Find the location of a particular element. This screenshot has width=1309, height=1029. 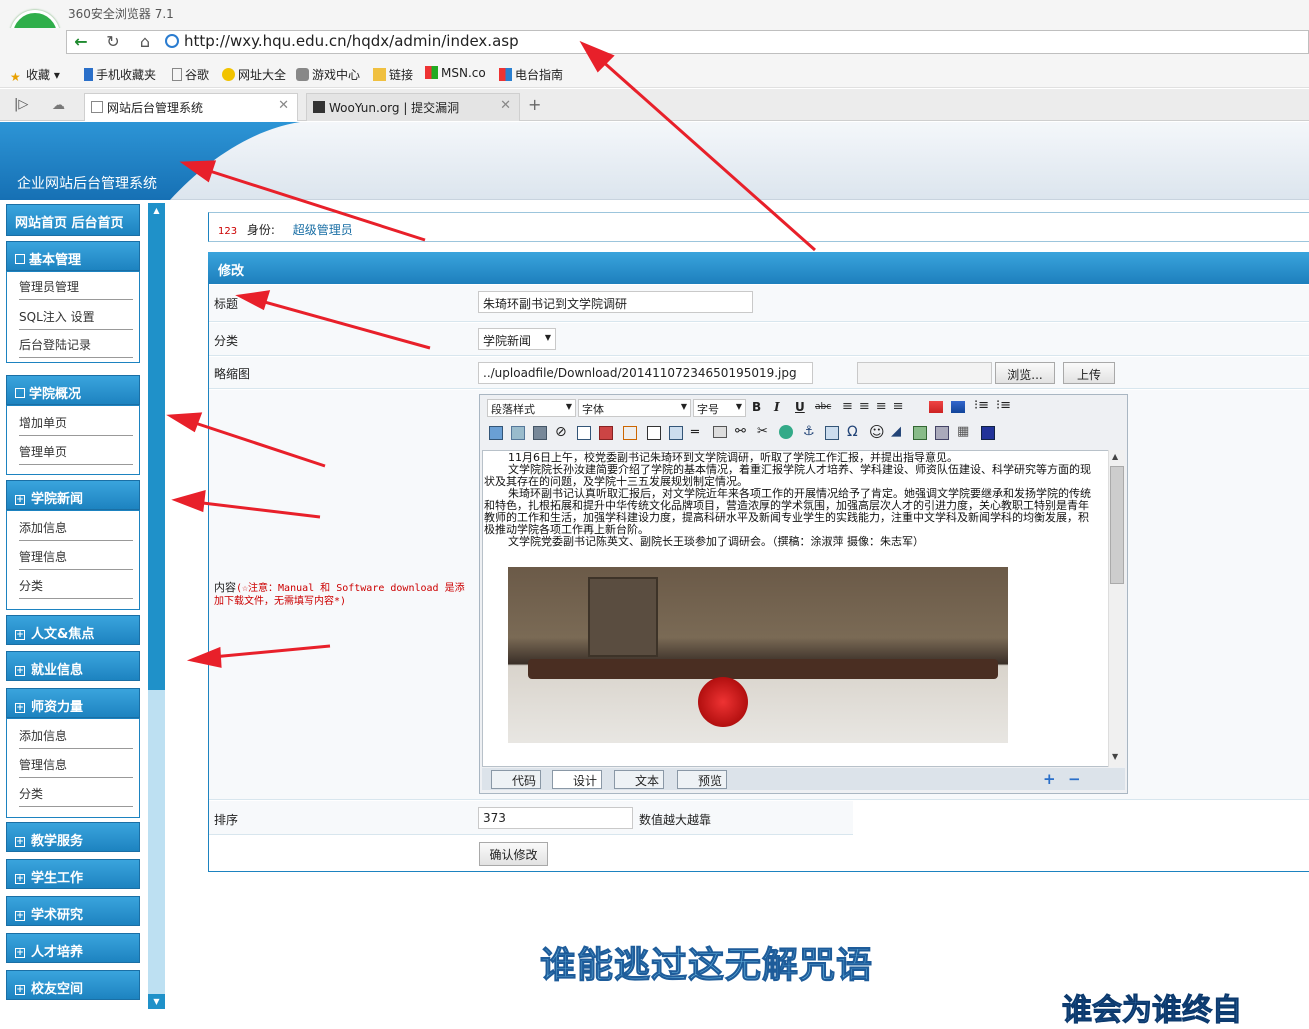

arrow-to-overview is located at coordinates (252, 442).